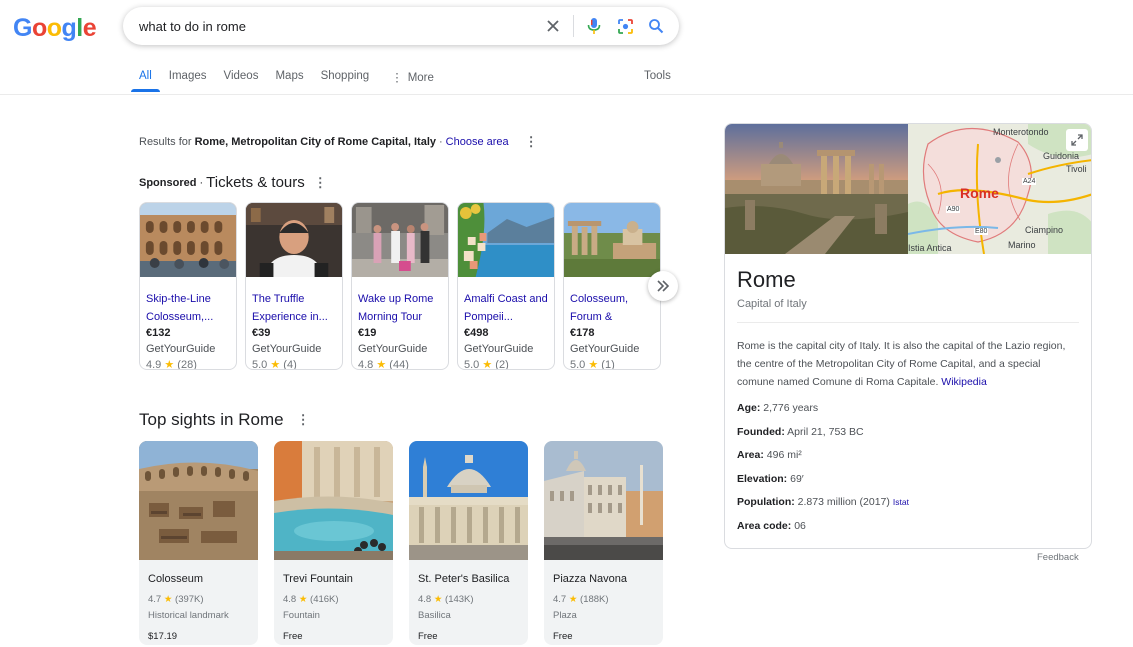 The height and width of the screenshot is (647, 1133). Describe the element at coordinates (764, 526) in the screenshot. I see `fact-key: Area code:` at that location.